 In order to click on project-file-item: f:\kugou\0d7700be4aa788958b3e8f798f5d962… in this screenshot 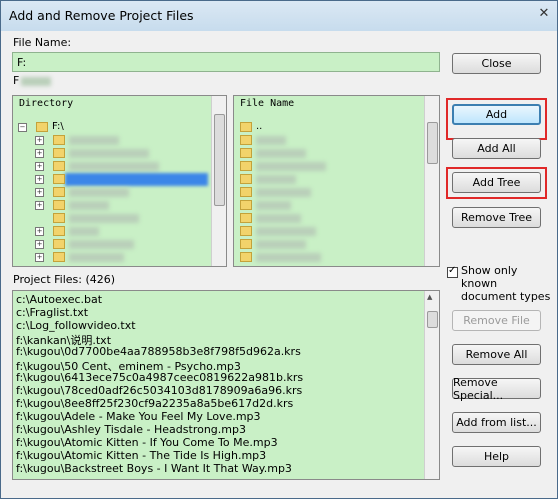, I will do `click(158, 351)`.